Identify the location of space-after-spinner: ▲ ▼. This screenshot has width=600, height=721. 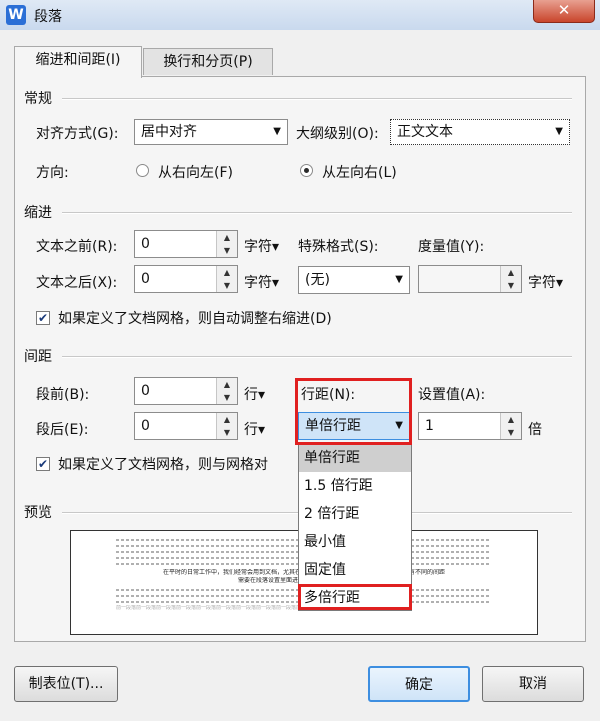
(226, 426).